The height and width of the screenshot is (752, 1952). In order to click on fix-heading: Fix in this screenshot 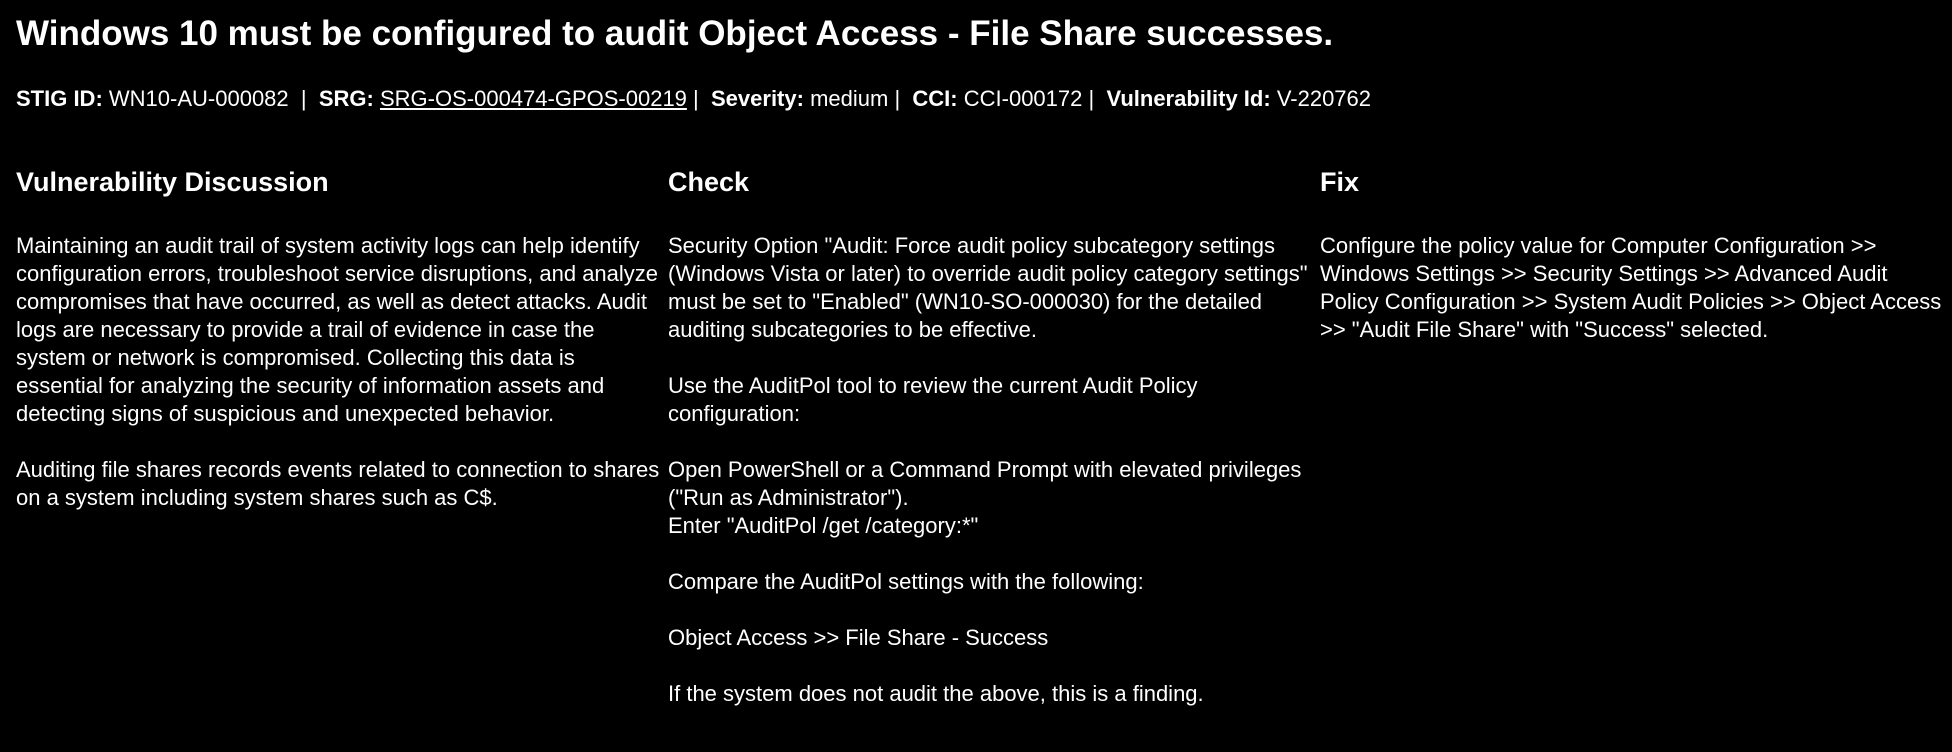, I will do `click(1340, 182)`.